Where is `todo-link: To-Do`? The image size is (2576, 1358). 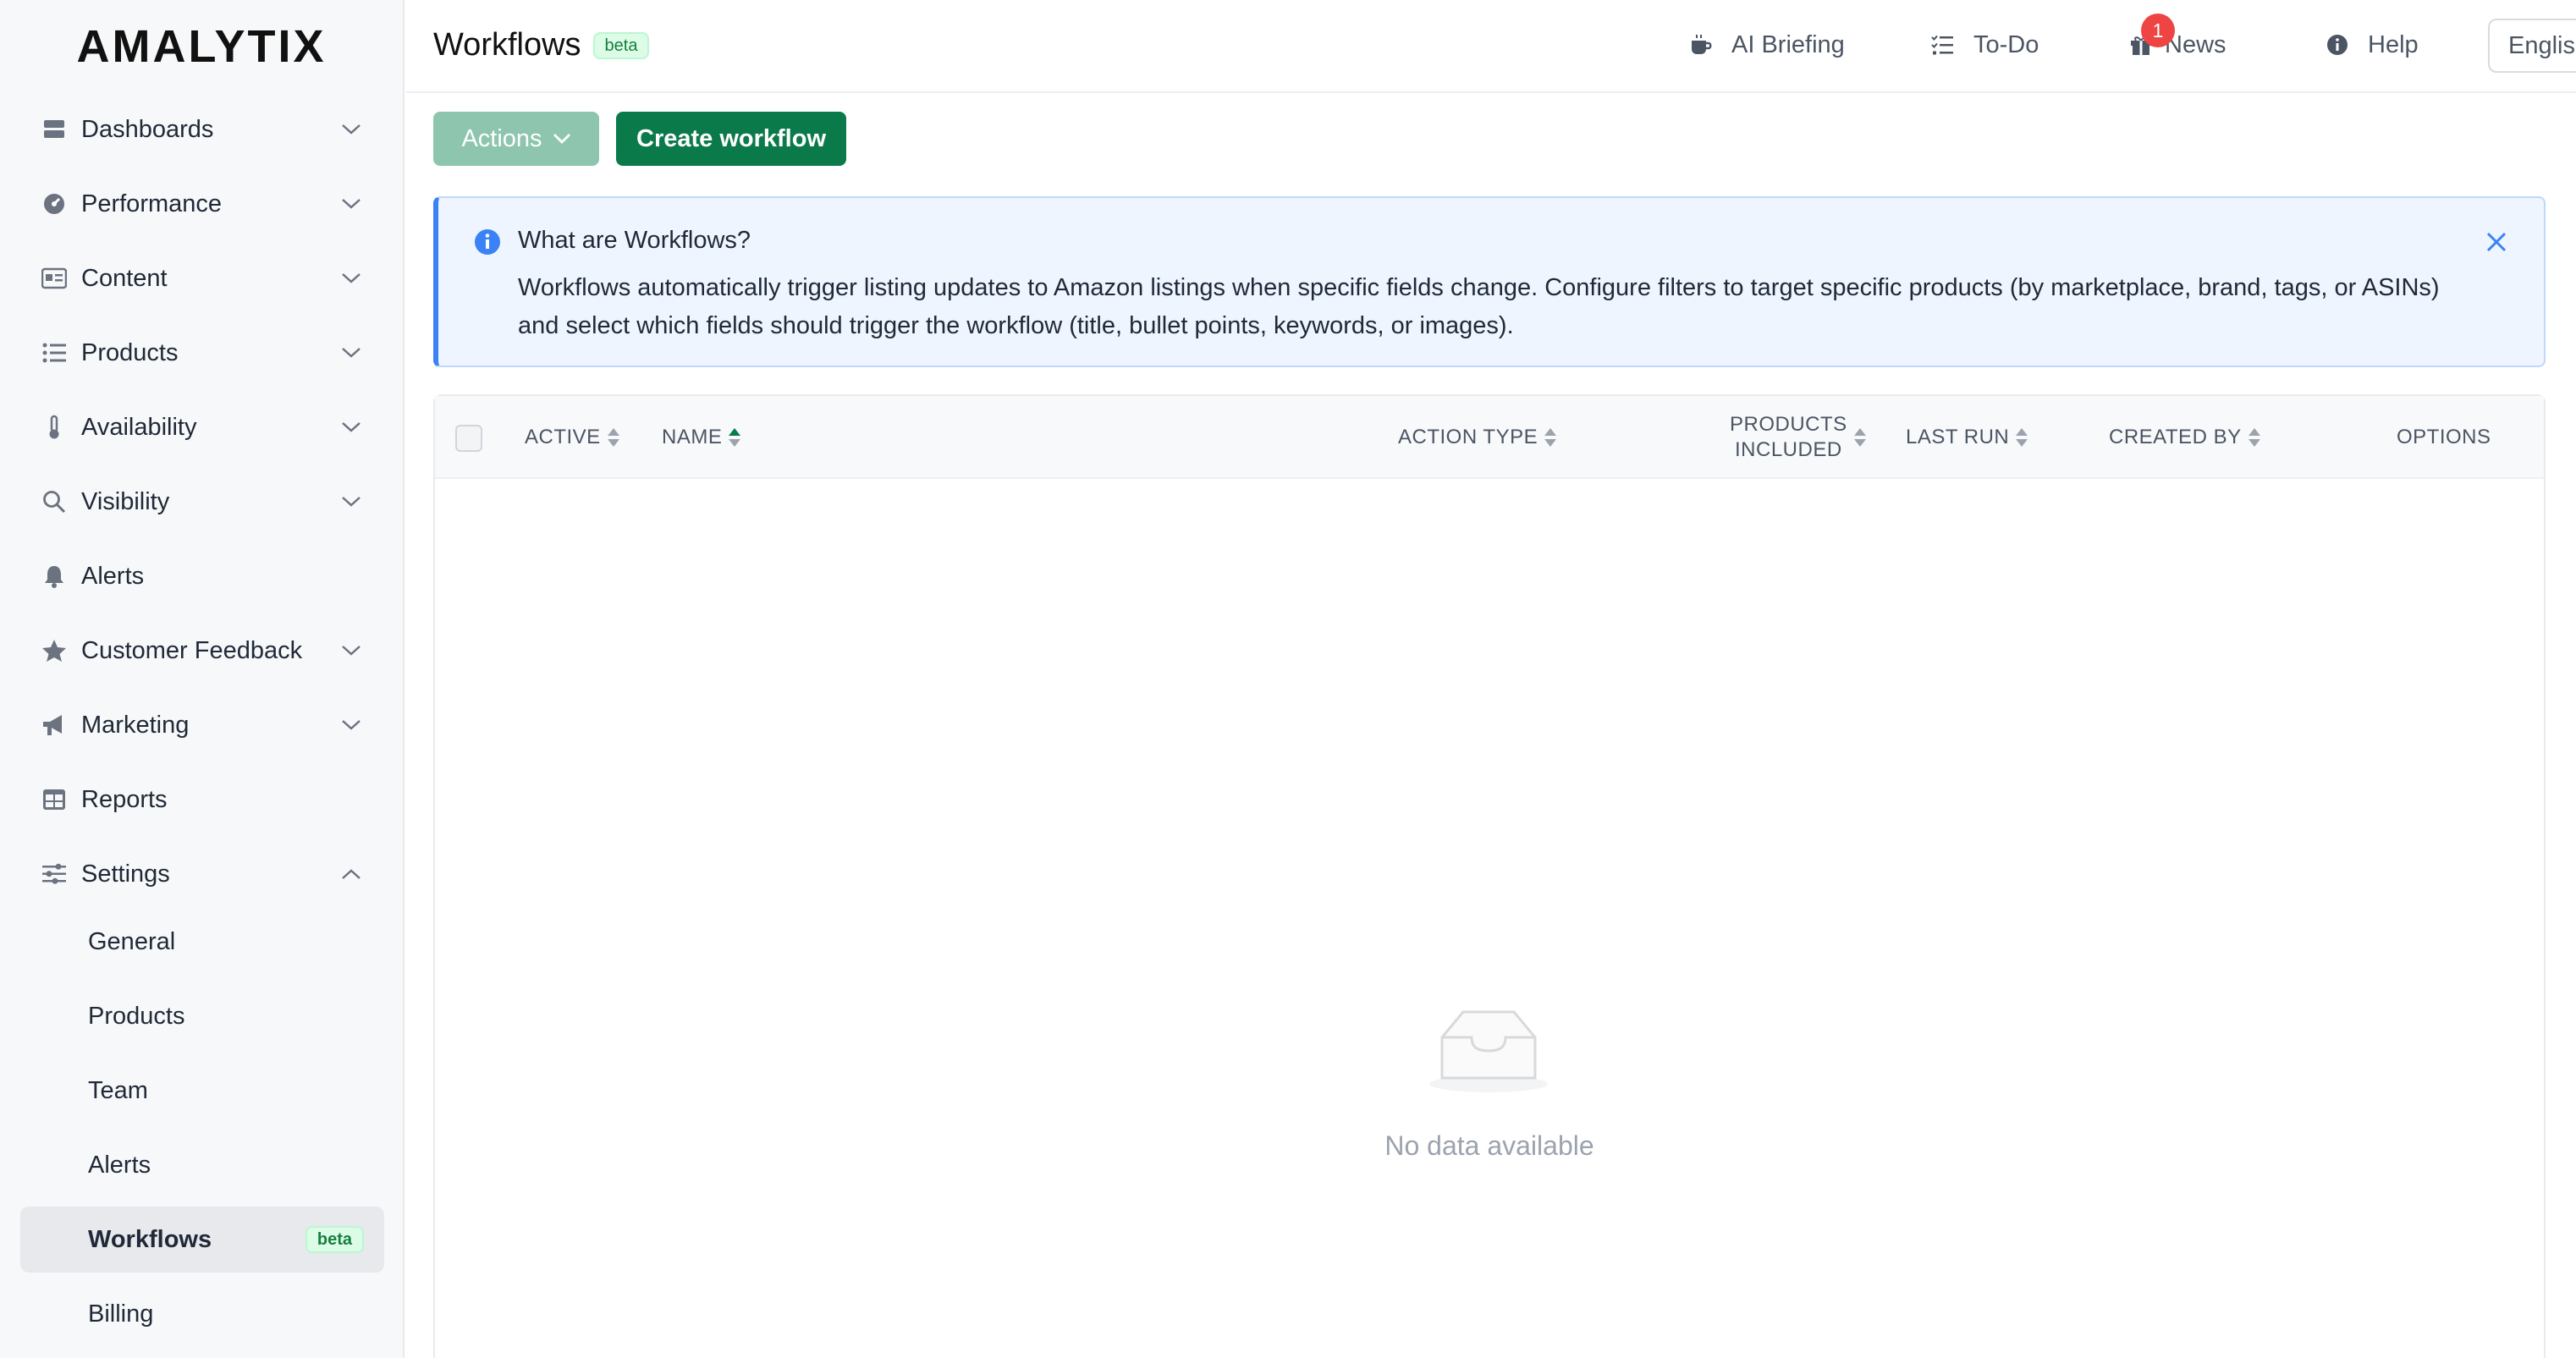 todo-link: To-Do is located at coordinates (1984, 44).